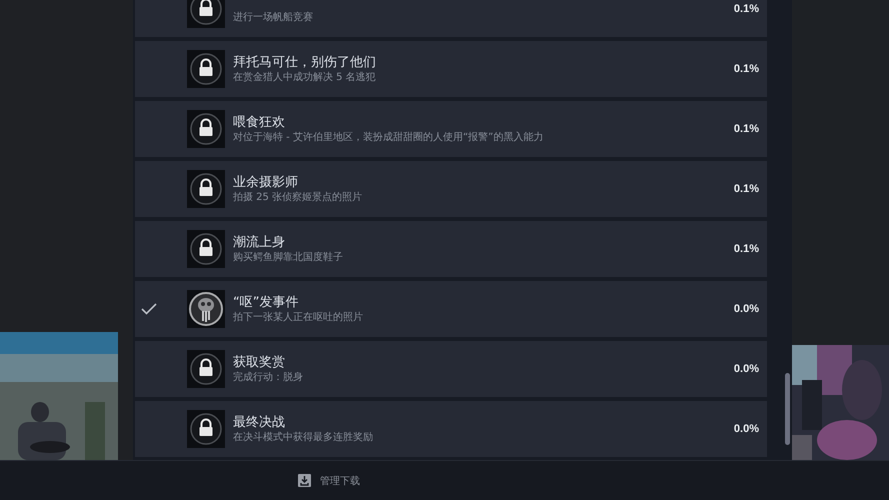 The width and height of the screenshot is (889, 500). What do you see at coordinates (288, 257) in the screenshot?
I see `achievement-description: 购买鳄鱼脚靠北国度鞋子` at bounding box center [288, 257].